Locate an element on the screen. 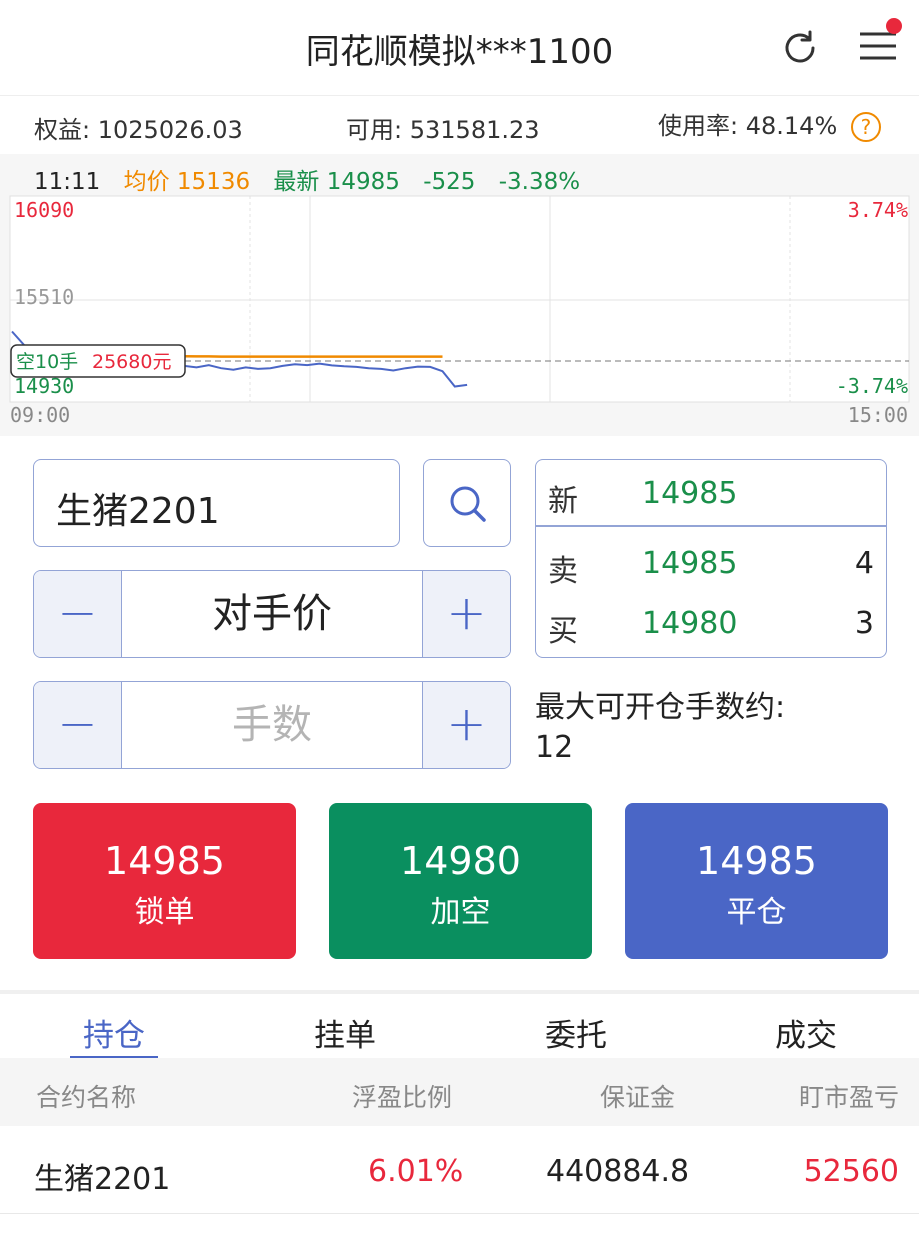 The height and width of the screenshot is (1251, 919). tab-trades: 成交 is located at coordinates (806, 1032).